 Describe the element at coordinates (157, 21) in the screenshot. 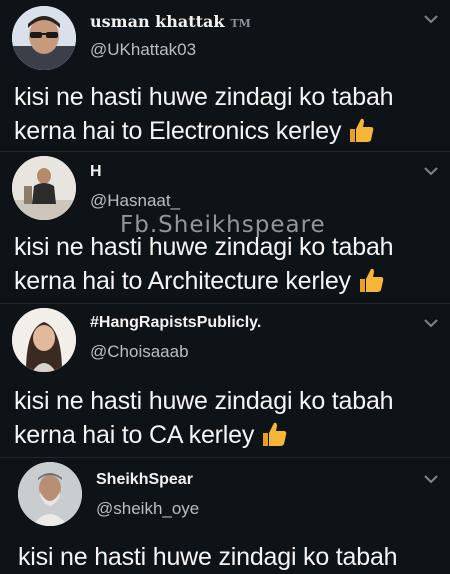

I see `user-name-text: usman khattak` at that location.